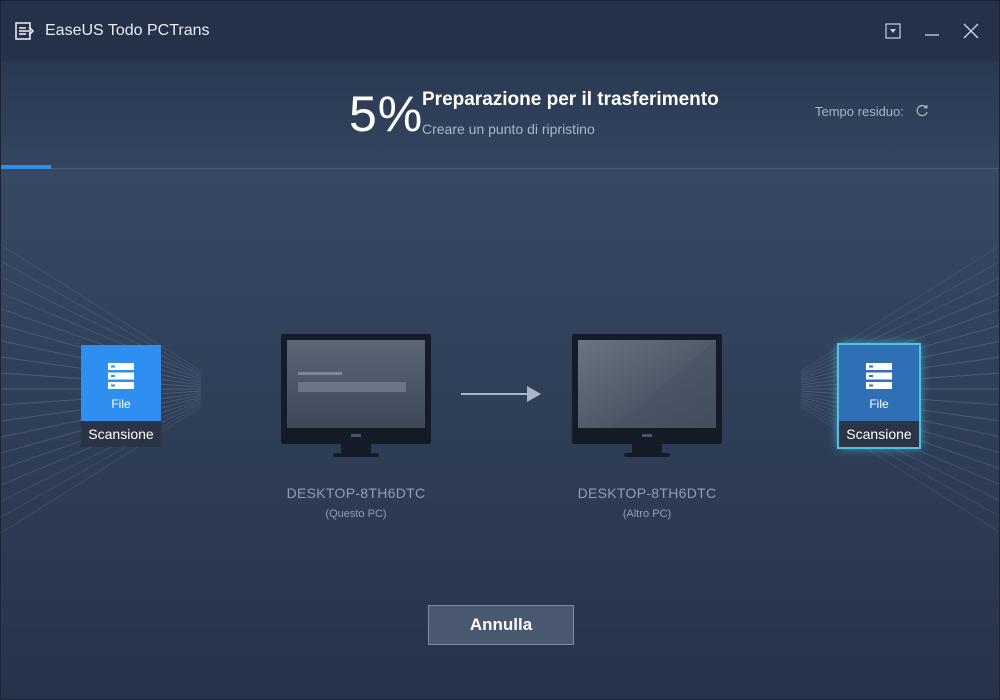 The image size is (1000, 700). Describe the element at coordinates (508, 129) in the screenshot. I see `stage-subtitle: Creare un punto di ripristino` at that location.